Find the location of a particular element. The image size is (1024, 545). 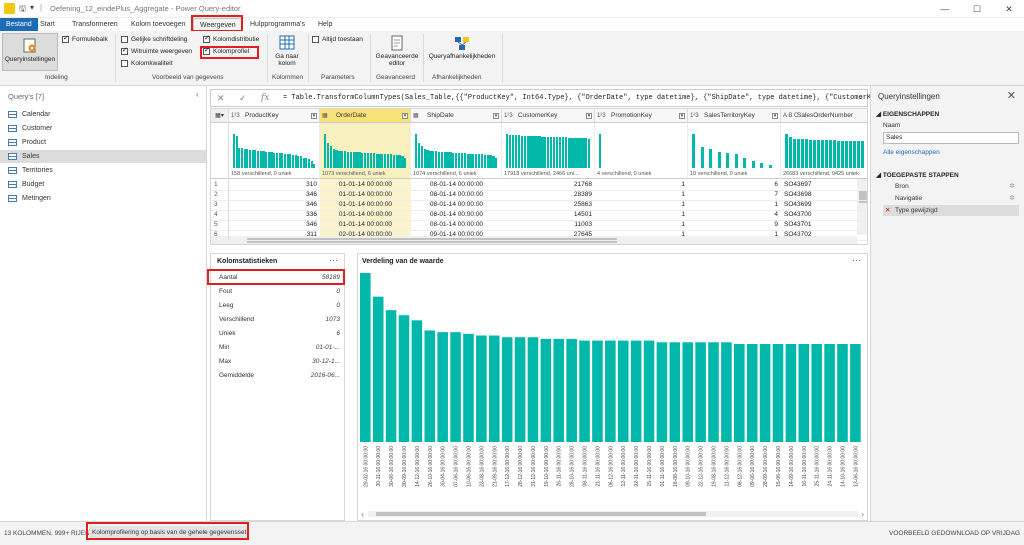

table-cell: SO43700 is located at coordinates (819, 215).